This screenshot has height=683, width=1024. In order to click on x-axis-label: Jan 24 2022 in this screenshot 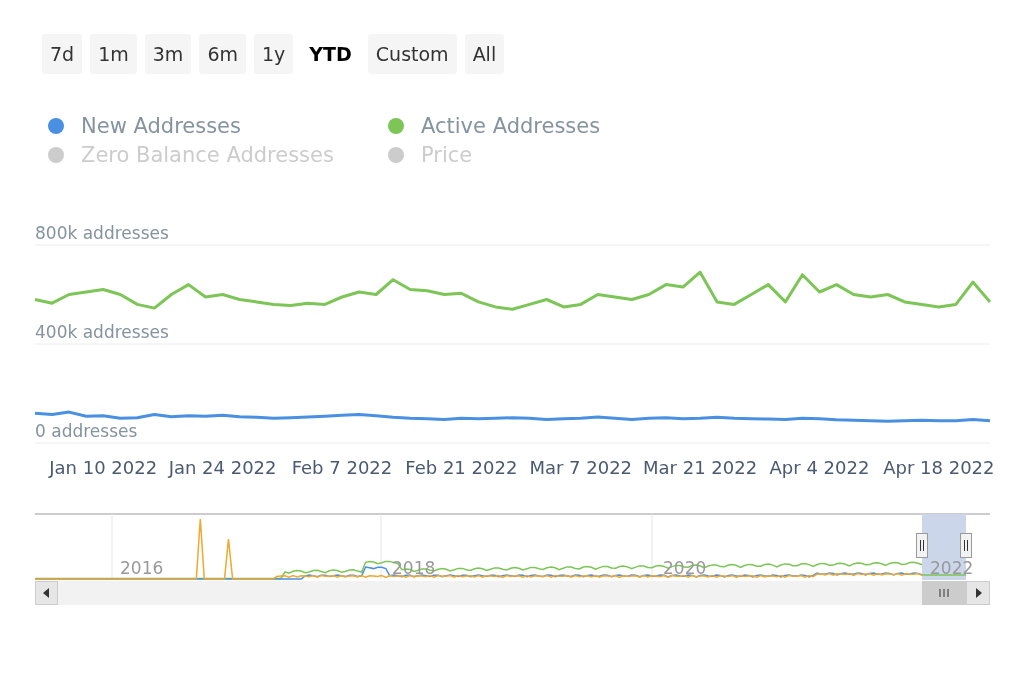, I will do `click(222, 467)`.